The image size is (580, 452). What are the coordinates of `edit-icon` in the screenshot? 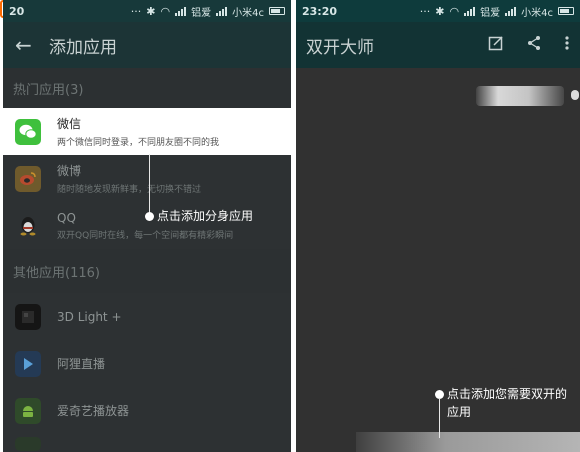 It's located at (496, 45).